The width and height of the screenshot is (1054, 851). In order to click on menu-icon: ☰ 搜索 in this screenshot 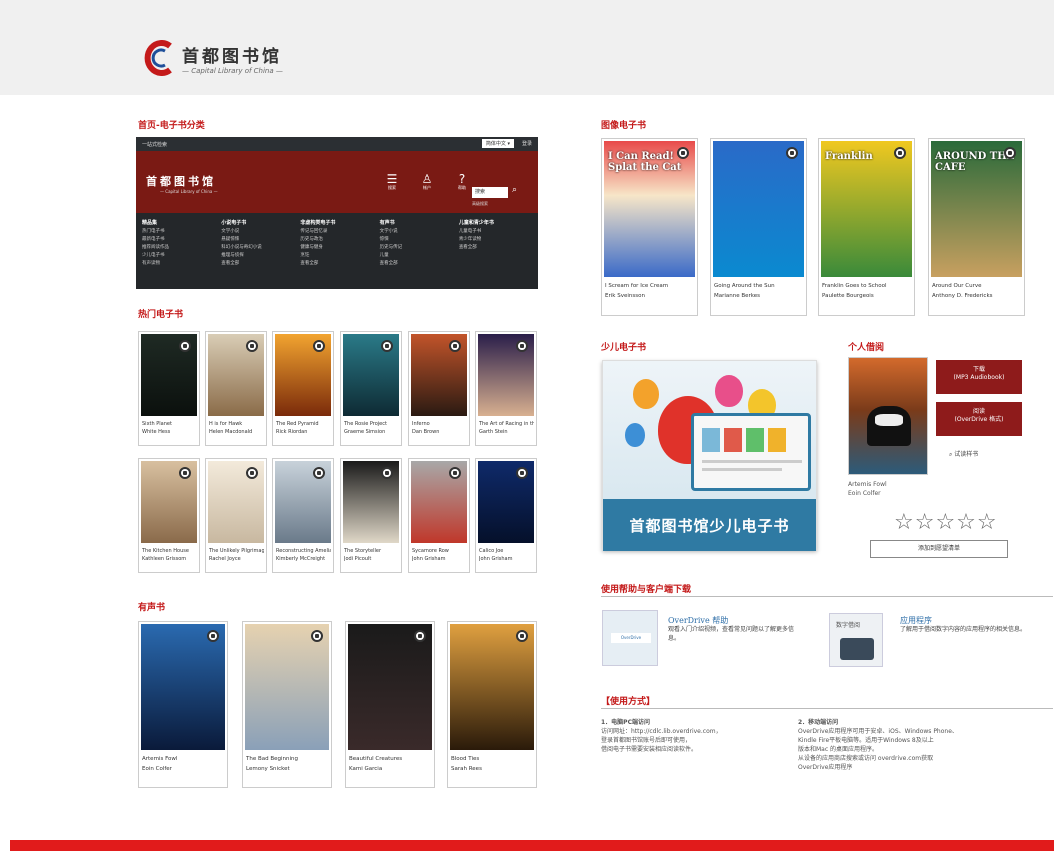, I will do `click(392, 182)`.